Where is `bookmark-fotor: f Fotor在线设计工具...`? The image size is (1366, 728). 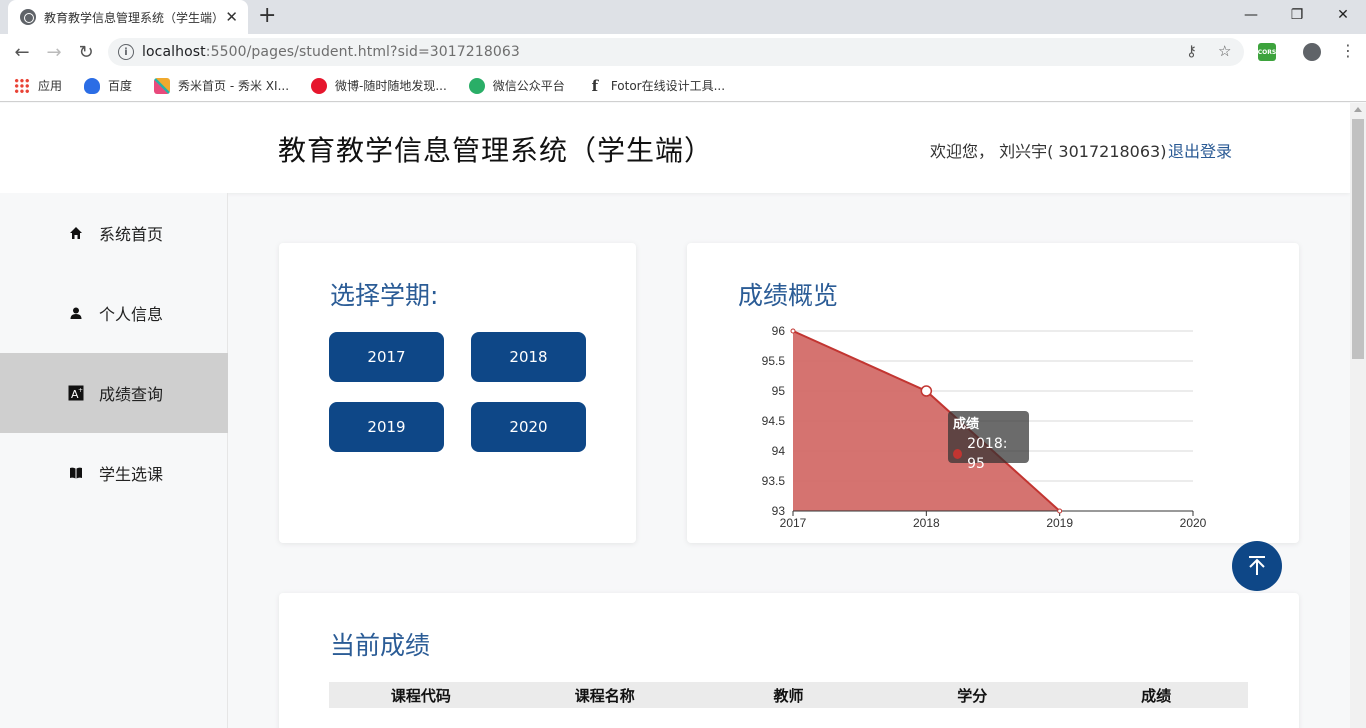
bookmark-fotor: f Fotor在线设计工具... is located at coordinates (656, 85).